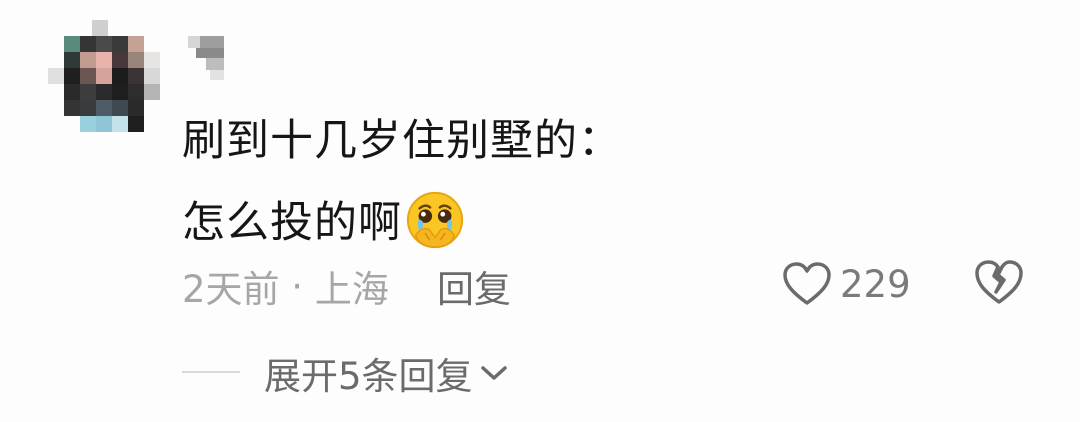  Describe the element at coordinates (474, 286) in the screenshot. I see `reply-button: 回复` at that location.